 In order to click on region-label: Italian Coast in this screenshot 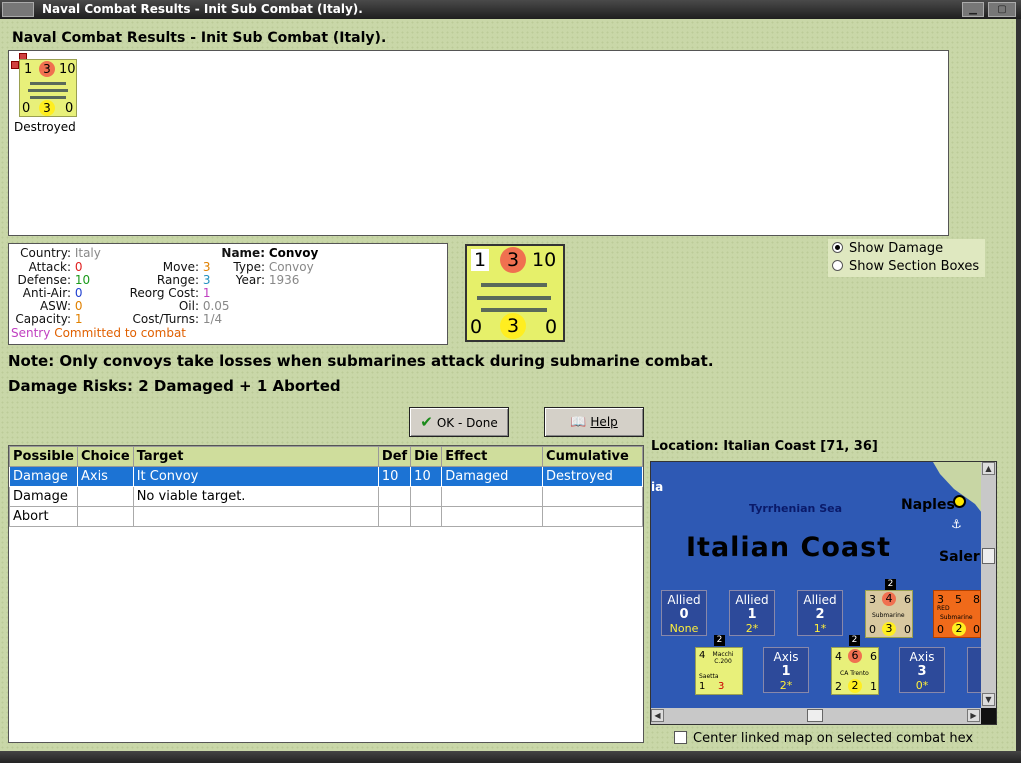, I will do `click(789, 547)`.